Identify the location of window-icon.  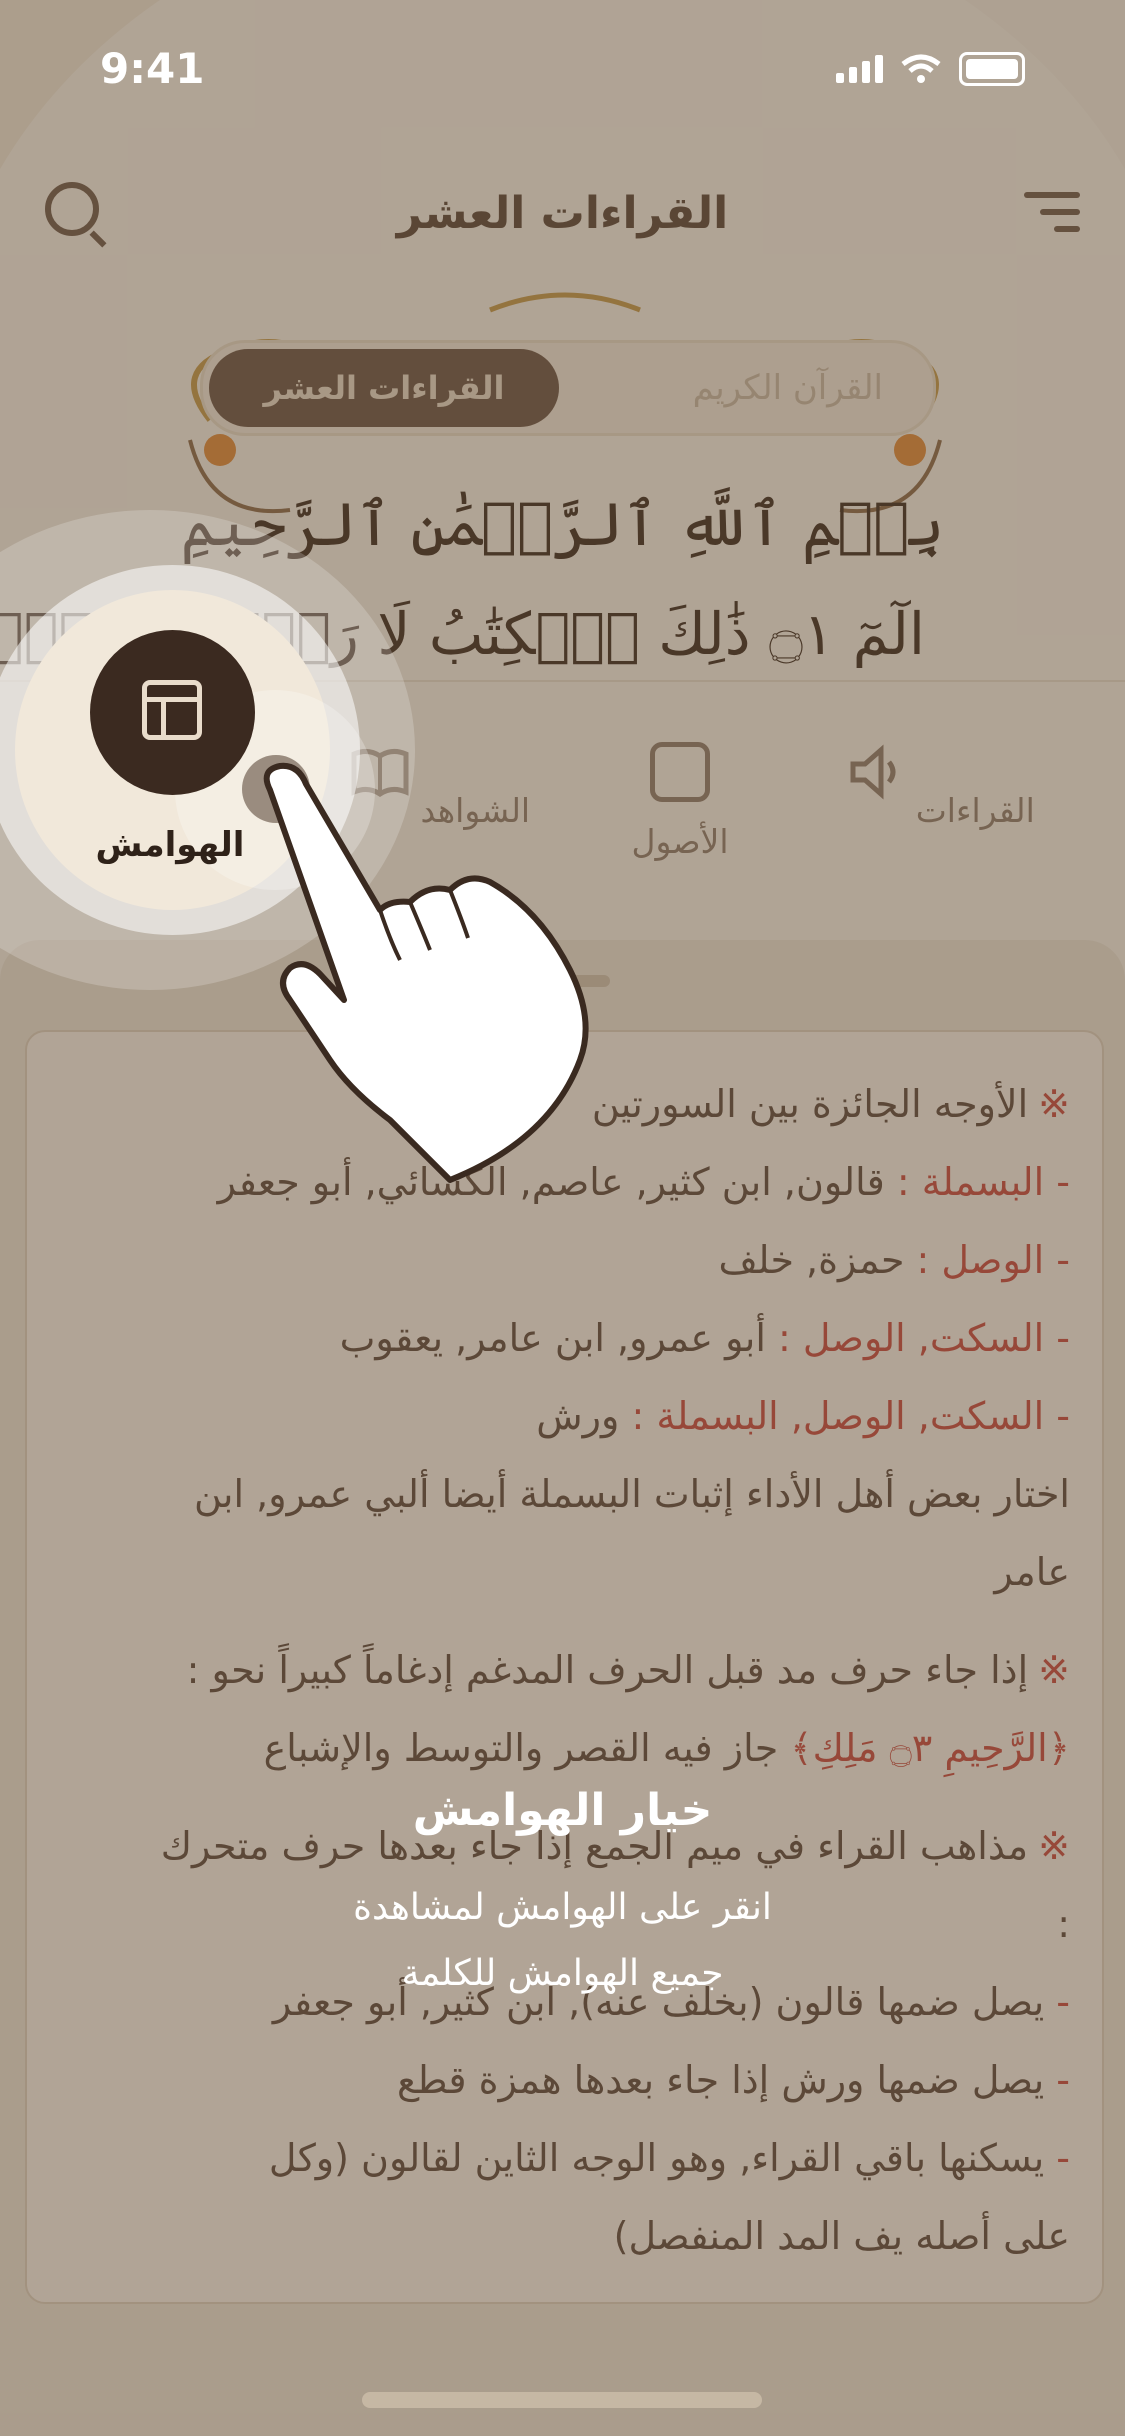
(172, 710).